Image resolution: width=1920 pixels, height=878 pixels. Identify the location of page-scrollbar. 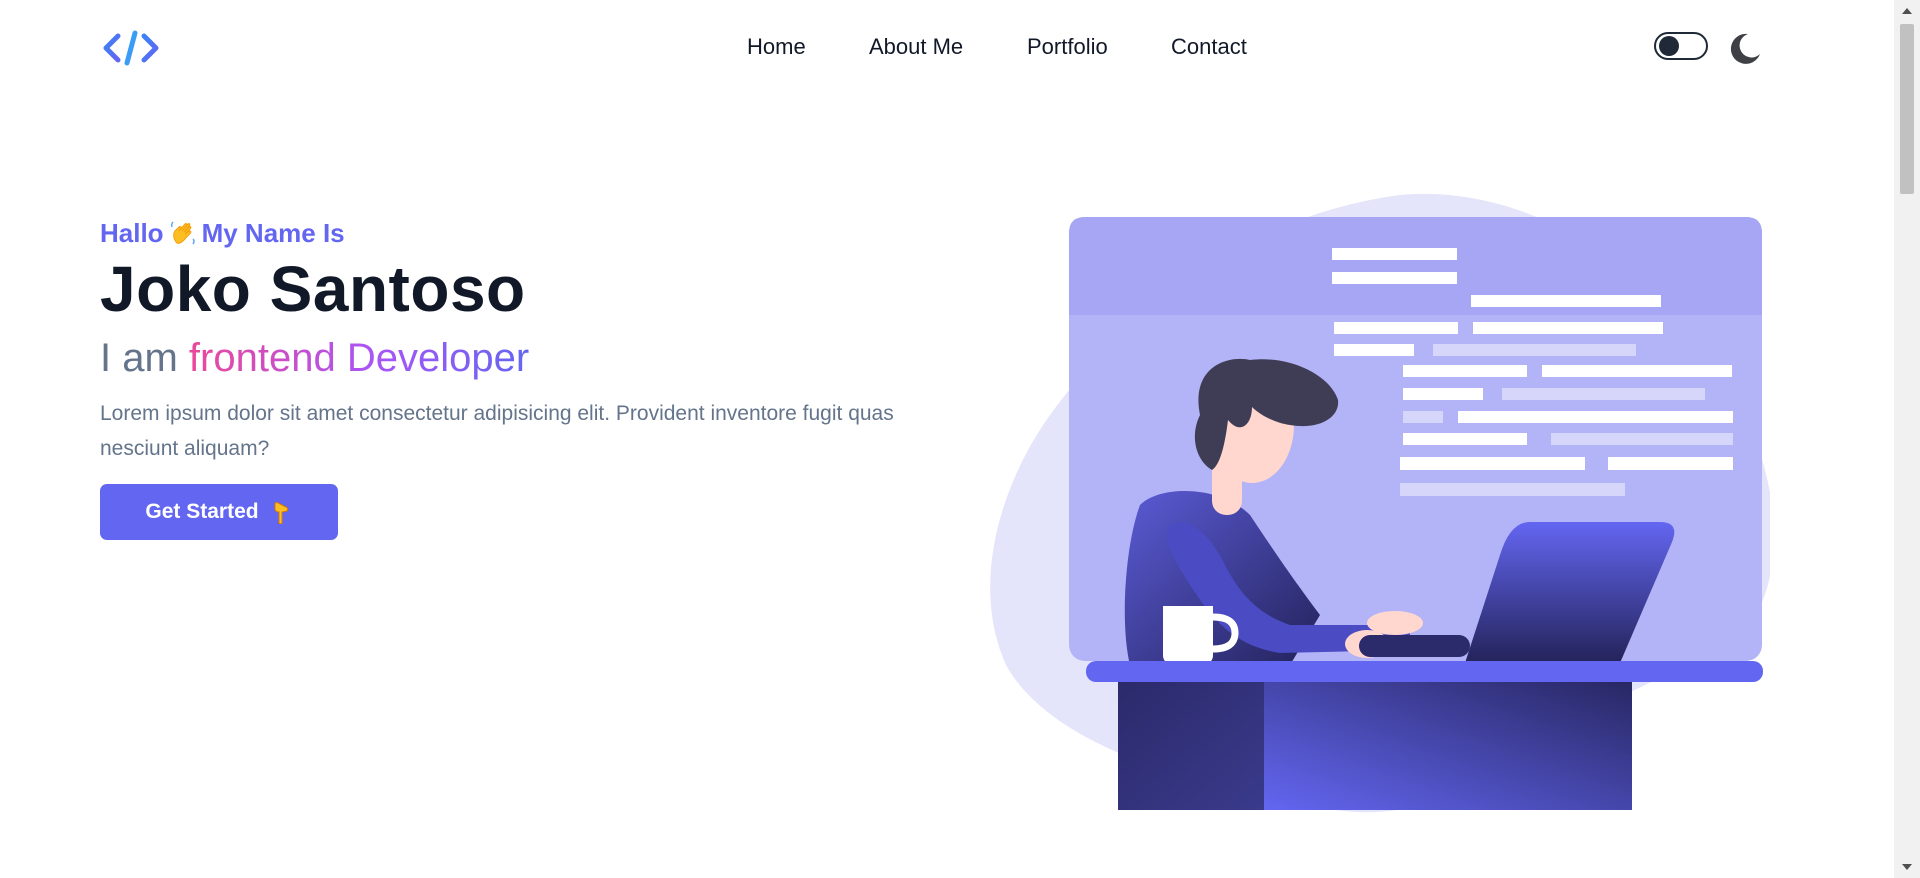
(1907, 439).